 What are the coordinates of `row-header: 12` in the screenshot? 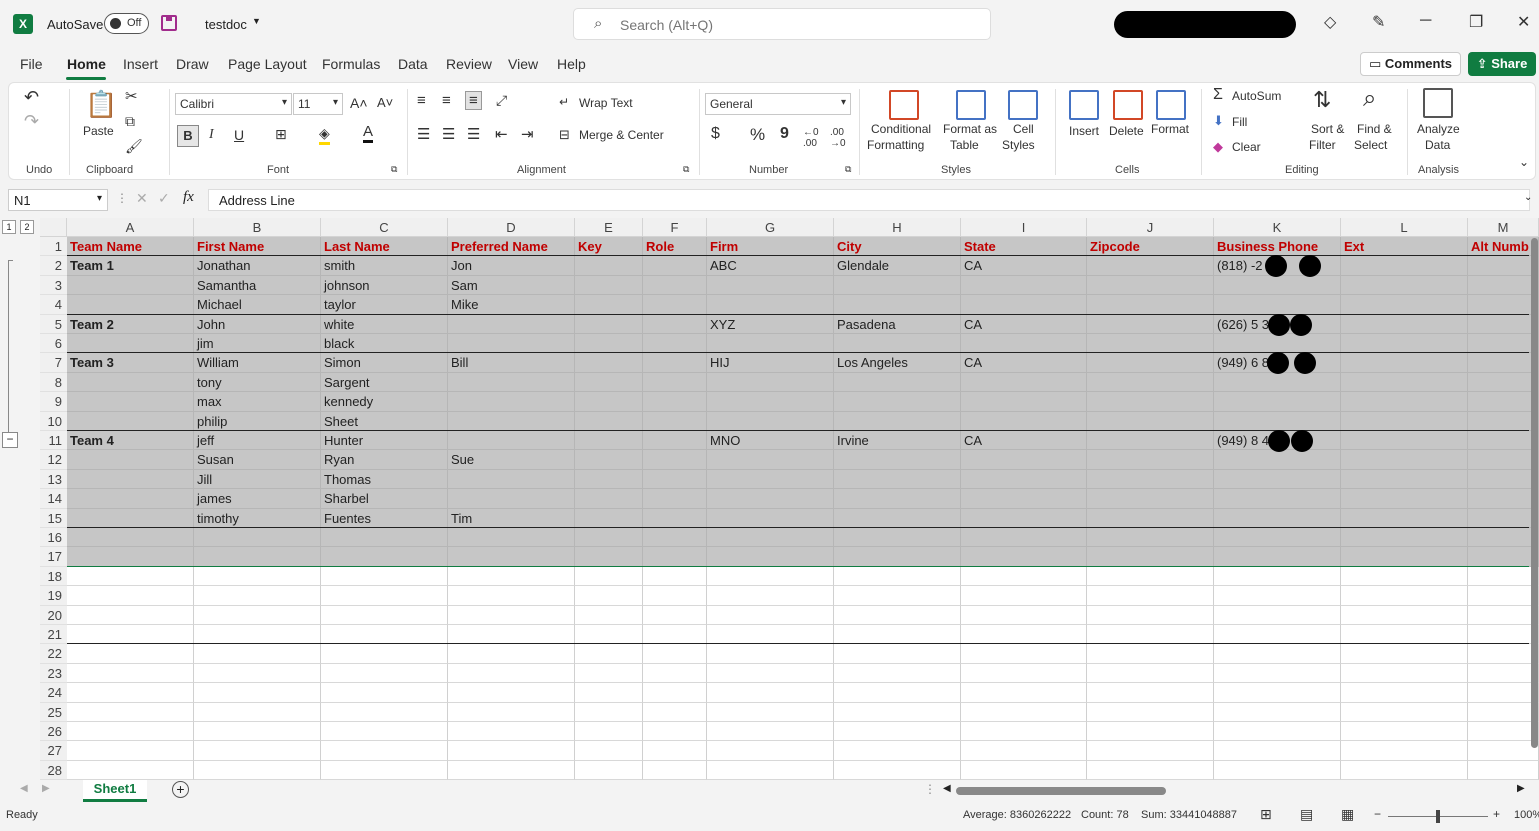 It's located at (53, 460).